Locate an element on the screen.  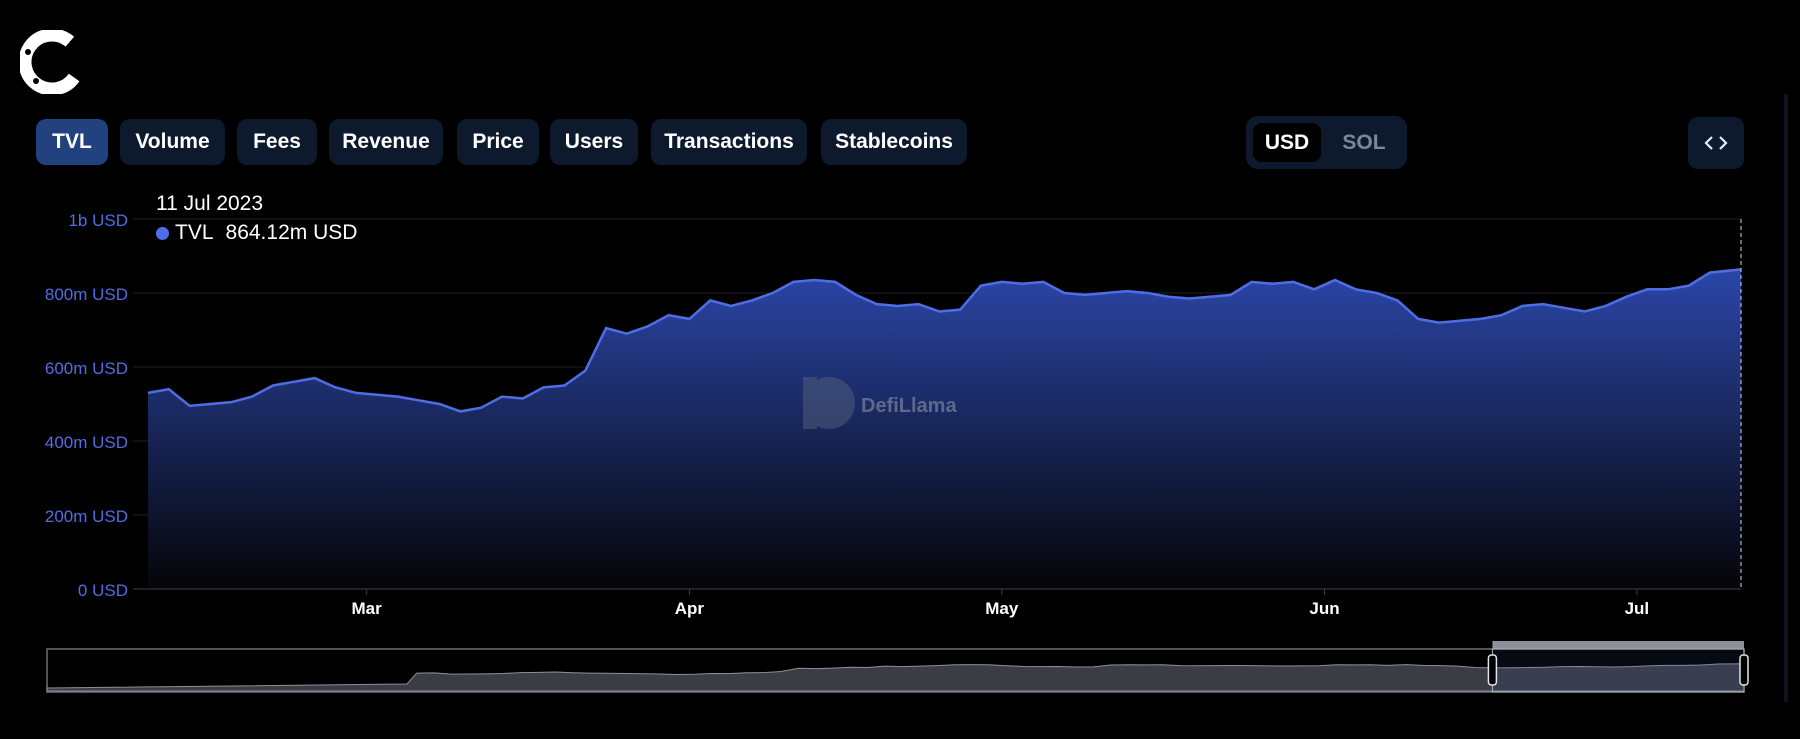
y-tick-label: 0 USD is located at coordinates (103, 590).